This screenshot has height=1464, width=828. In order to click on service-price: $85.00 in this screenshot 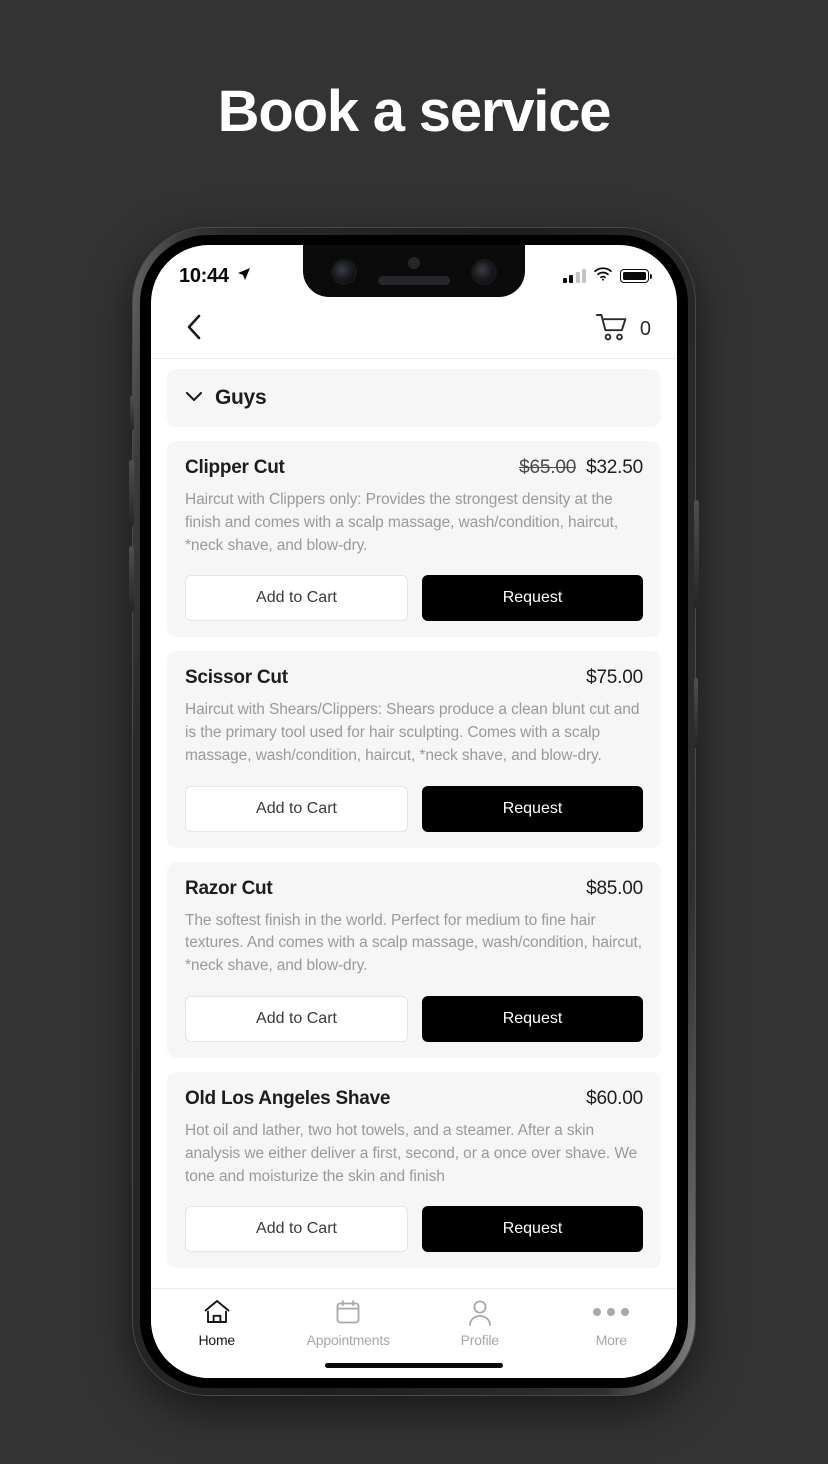, I will do `click(614, 888)`.